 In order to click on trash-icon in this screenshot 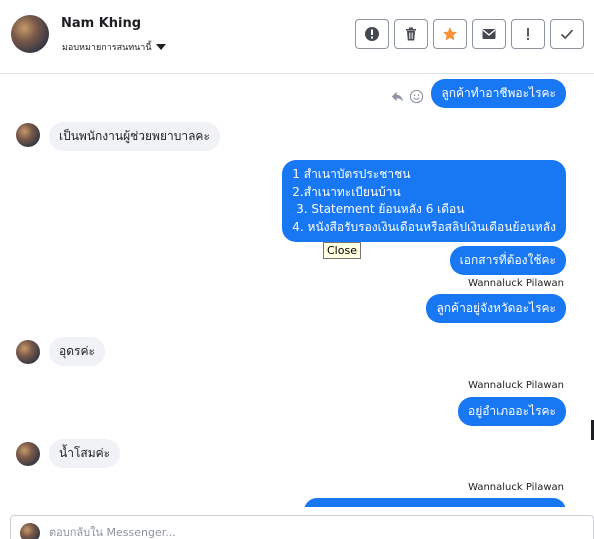, I will do `click(411, 34)`.